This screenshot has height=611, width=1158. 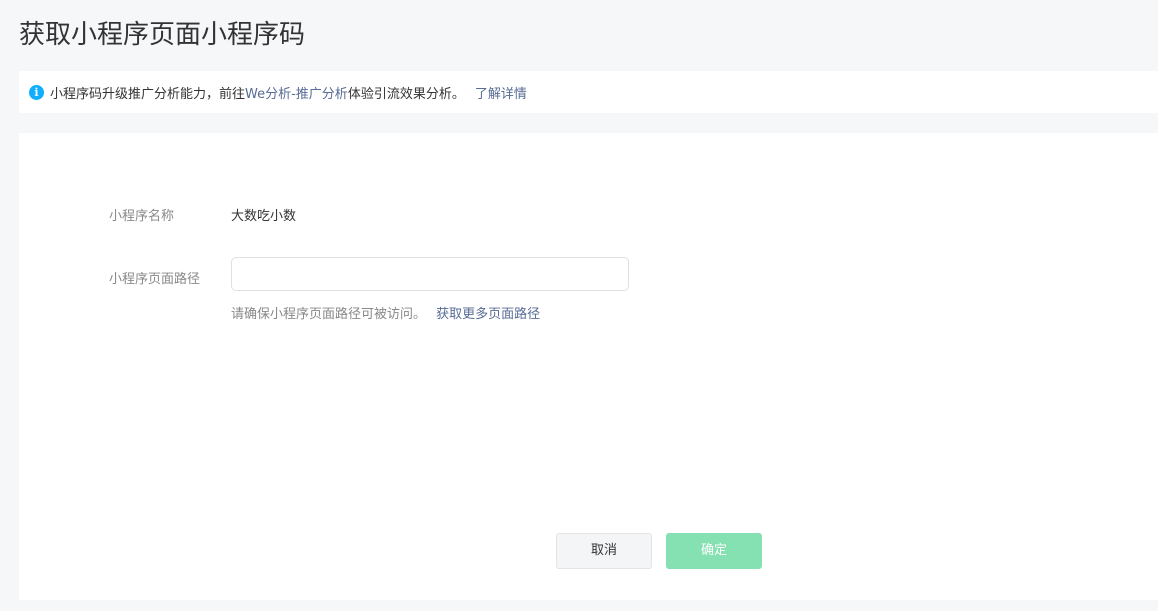 I want to click on info-icon: i, so click(x=36, y=92).